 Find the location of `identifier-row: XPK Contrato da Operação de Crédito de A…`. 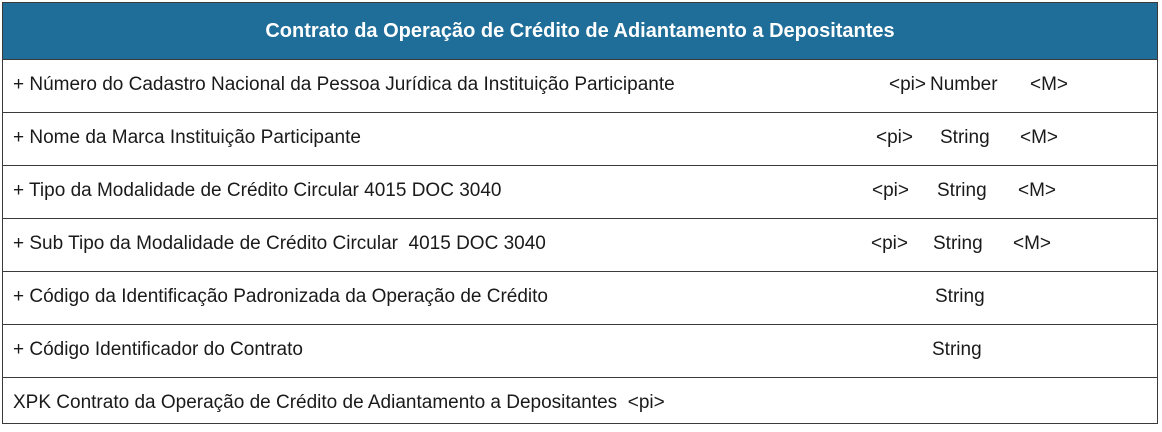

identifier-row: XPK Contrato da Operação de Crédito de A… is located at coordinates (580, 405).